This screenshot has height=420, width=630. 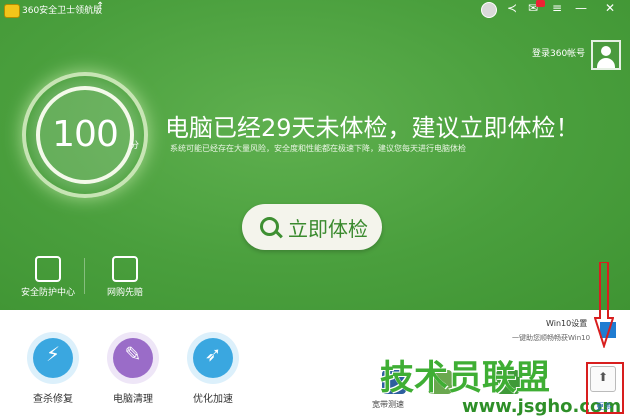 I want to click on feature-label: 安全防护中心, so click(x=47, y=293).